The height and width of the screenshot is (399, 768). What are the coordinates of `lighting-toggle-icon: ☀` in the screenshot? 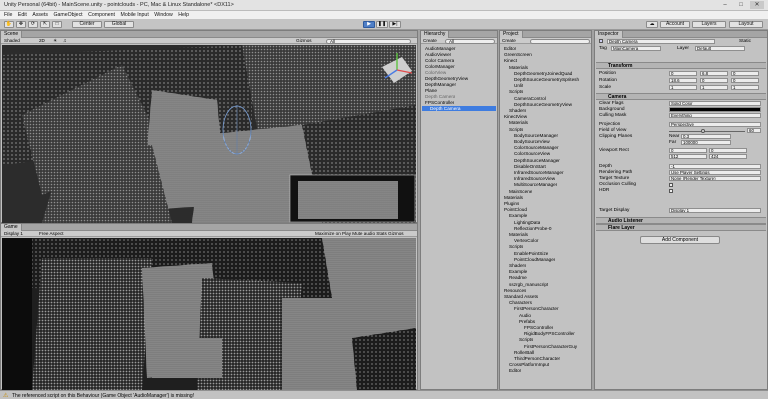 It's located at (55, 41).